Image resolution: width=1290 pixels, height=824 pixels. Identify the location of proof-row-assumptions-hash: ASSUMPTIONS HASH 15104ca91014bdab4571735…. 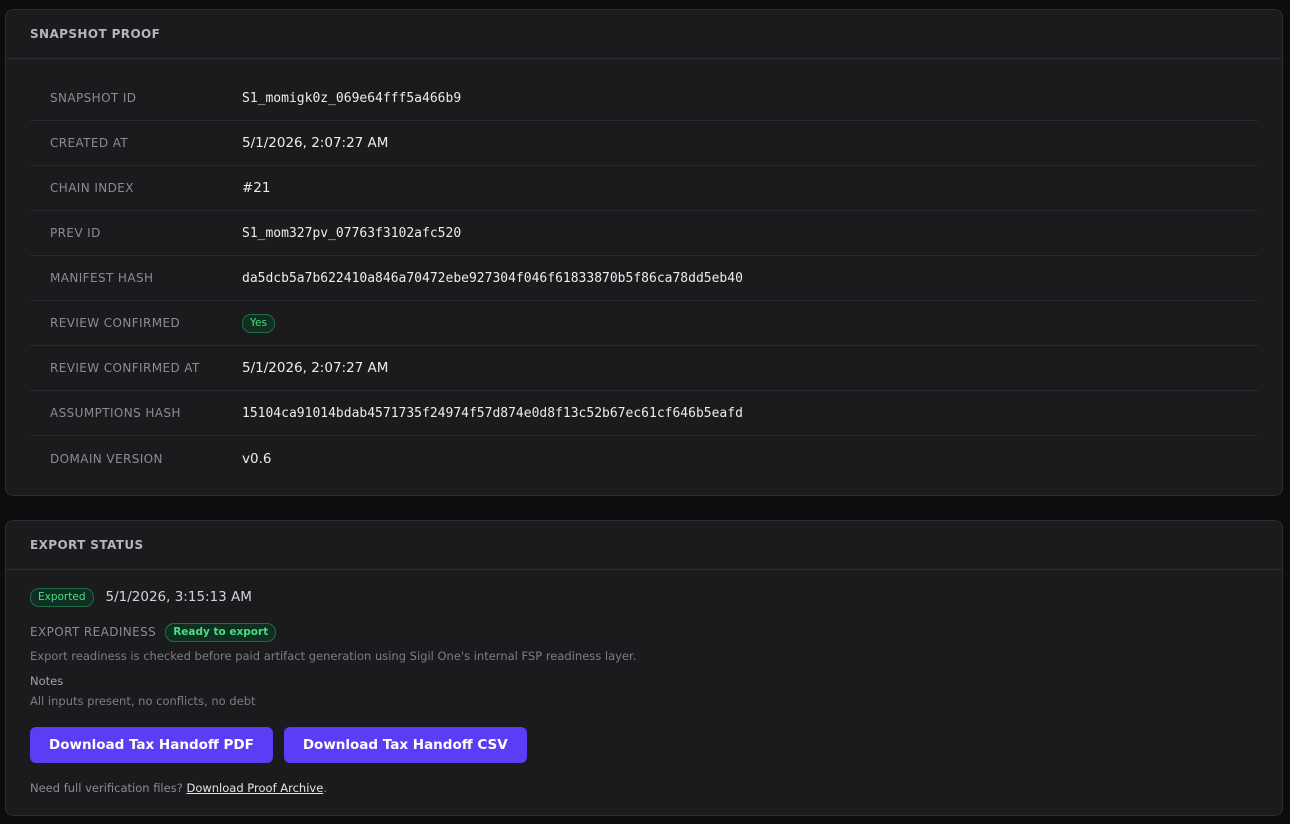
(644, 413).